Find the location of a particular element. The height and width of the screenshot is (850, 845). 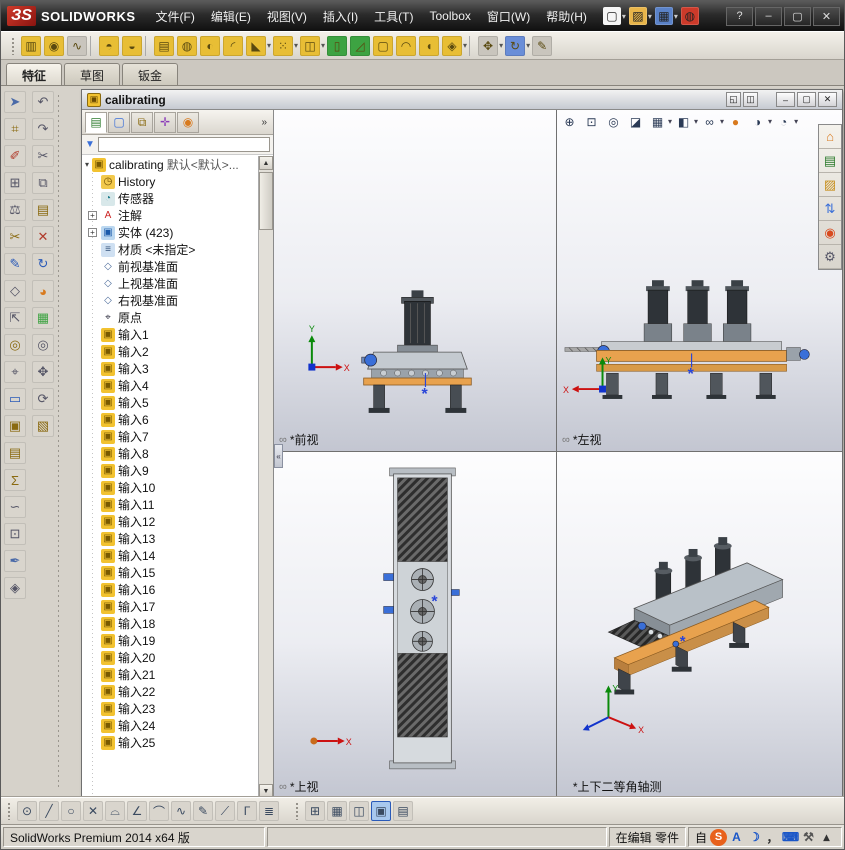

spline-tool-icon: ∿ is located at coordinates (181, 811).